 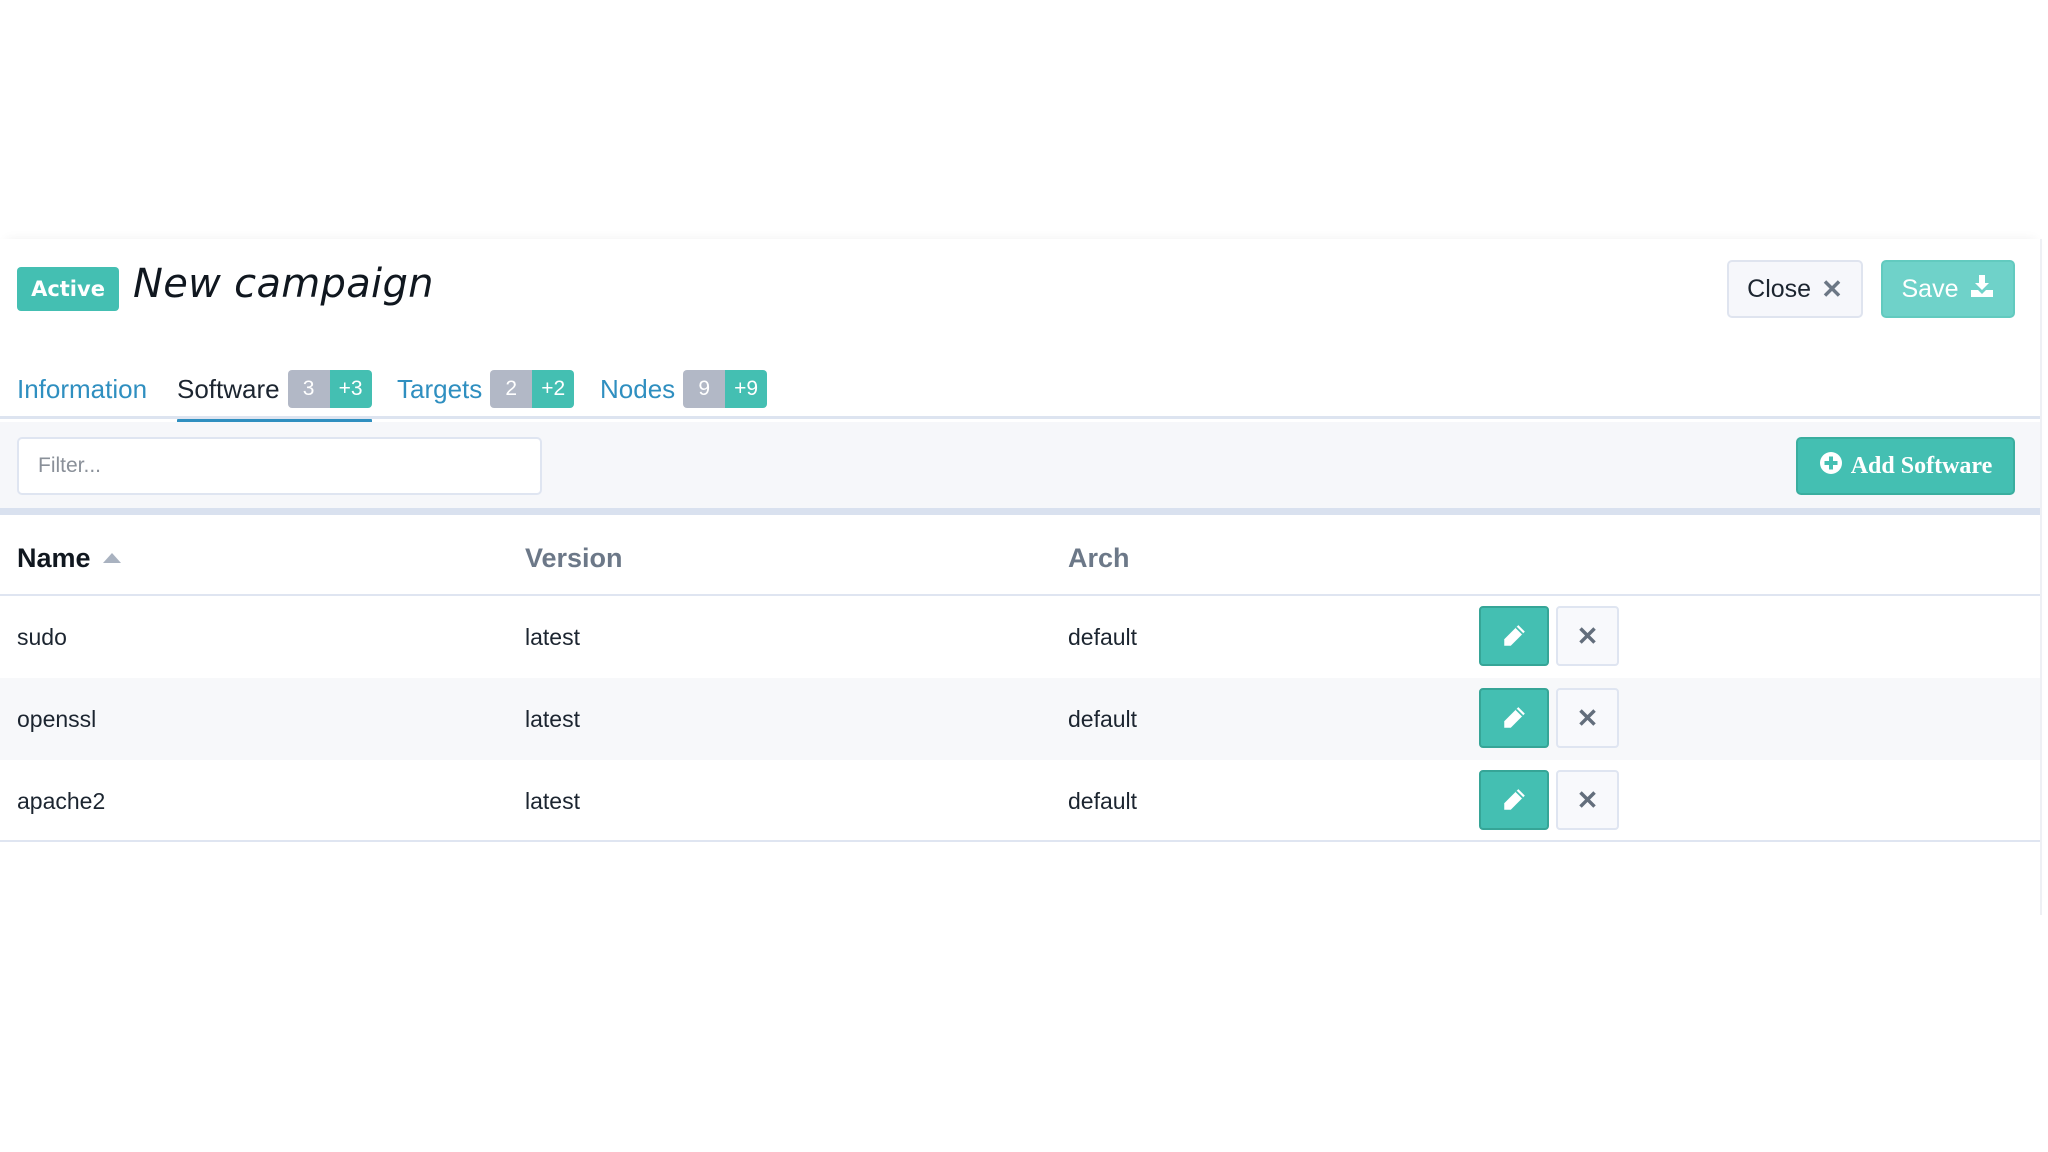 What do you see at coordinates (350, 389) in the screenshot?
I see `software-added-count: +3` at bounding box center [350, 389].